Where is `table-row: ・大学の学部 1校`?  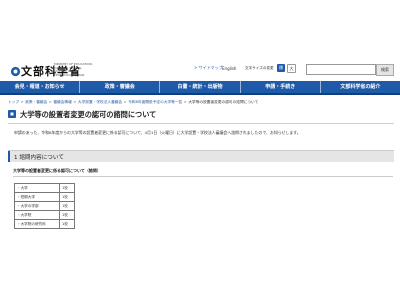
table-row: ・大学の学部 1校 is located at coordinates (44, 206).